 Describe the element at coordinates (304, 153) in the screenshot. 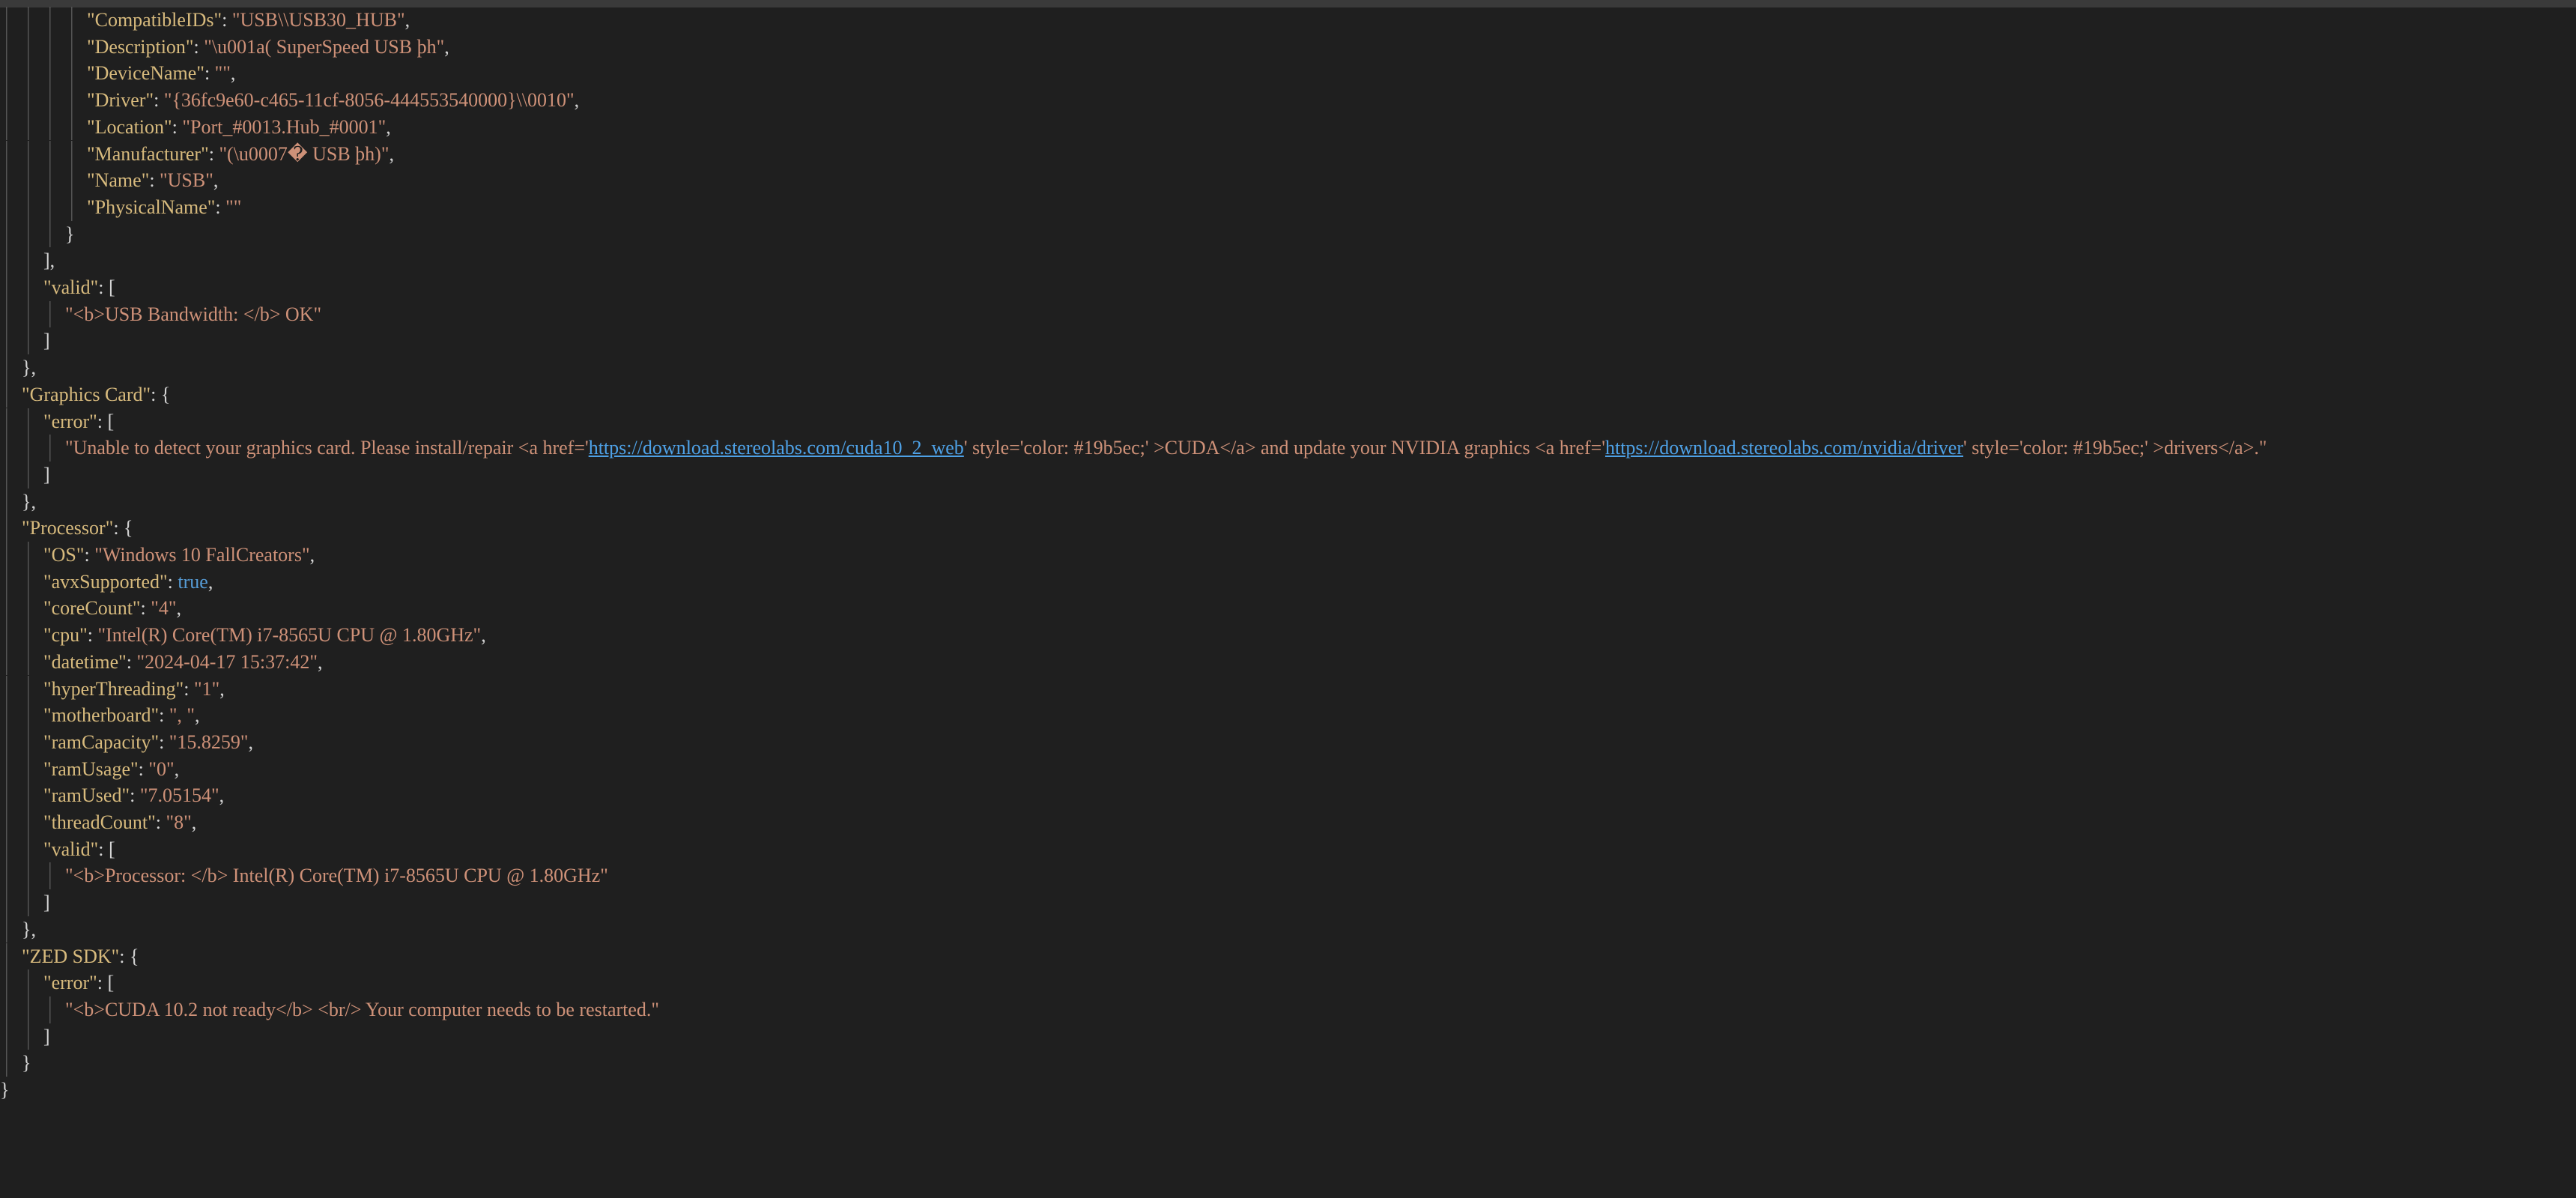

I see `code-token: "(\u0007� USB þh)"` at that location.